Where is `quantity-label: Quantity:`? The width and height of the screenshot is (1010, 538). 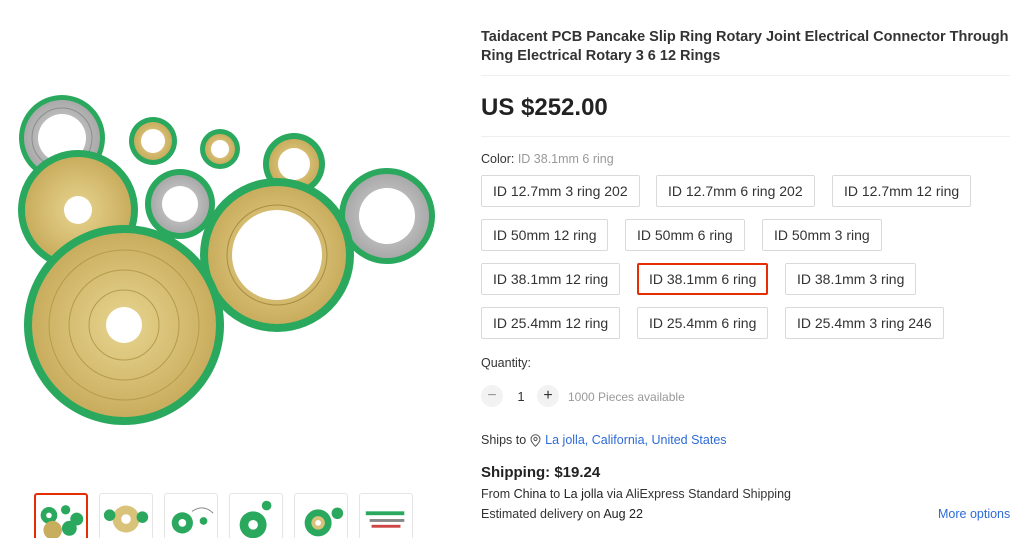 quantity-label: Quantity: is located at coordinates (506, 363).